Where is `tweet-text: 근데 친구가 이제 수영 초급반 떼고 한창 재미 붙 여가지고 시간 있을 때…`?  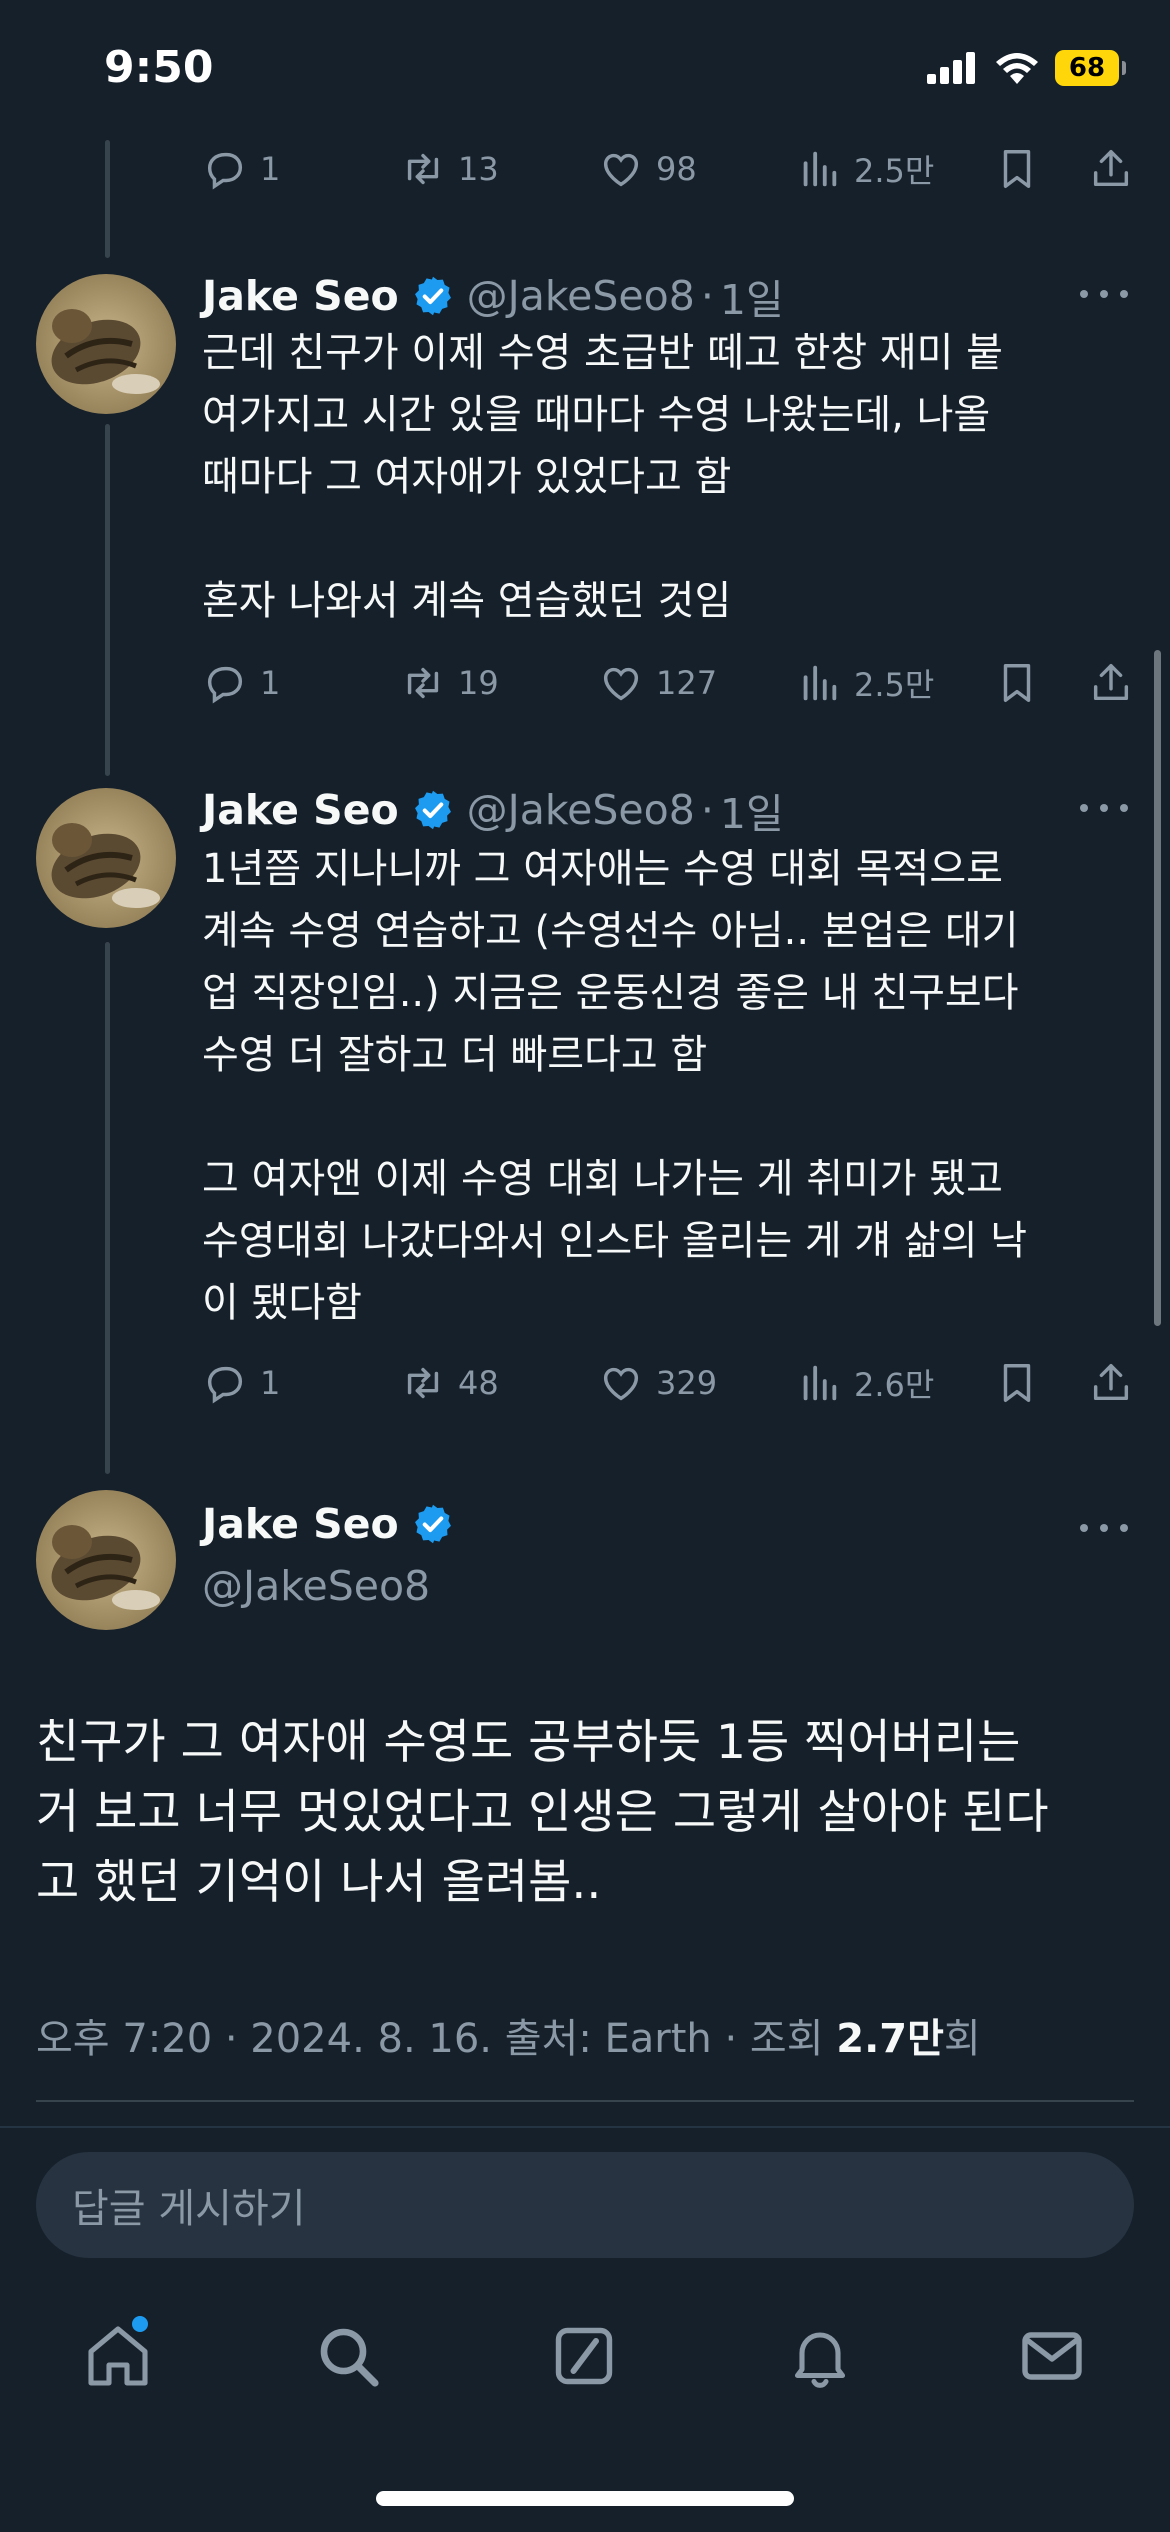 tweet-text: 근데 친구가 이제 수영 초급반 떼고 한창 재미 붙 여가지고 시간 있을 때… is located at coordinates (602, 477).